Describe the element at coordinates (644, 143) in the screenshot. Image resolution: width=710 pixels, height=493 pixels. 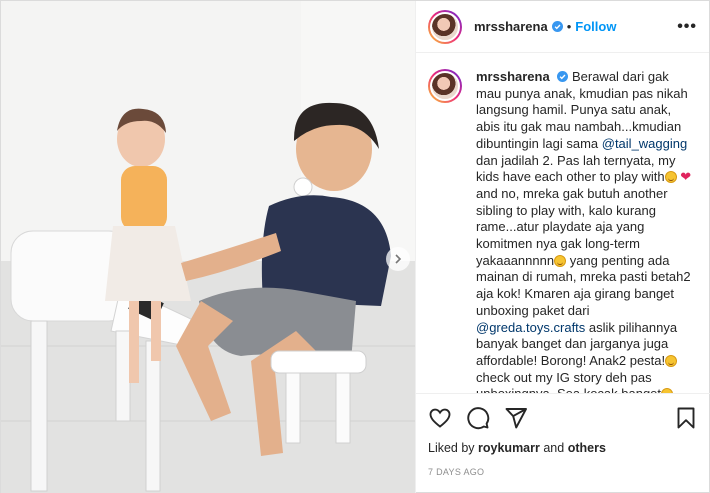
I see `mention-tail-wagging: @tail_wagging` at that location.